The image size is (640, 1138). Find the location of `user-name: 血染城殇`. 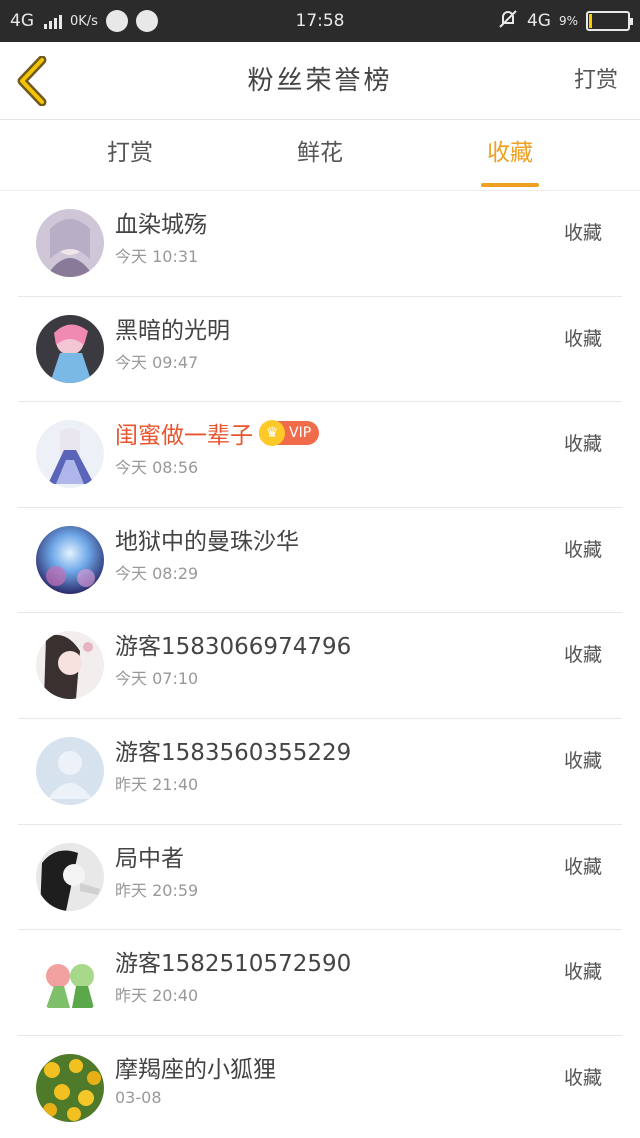

user-name: 血染城殇 is located at coordinates (161, 222).